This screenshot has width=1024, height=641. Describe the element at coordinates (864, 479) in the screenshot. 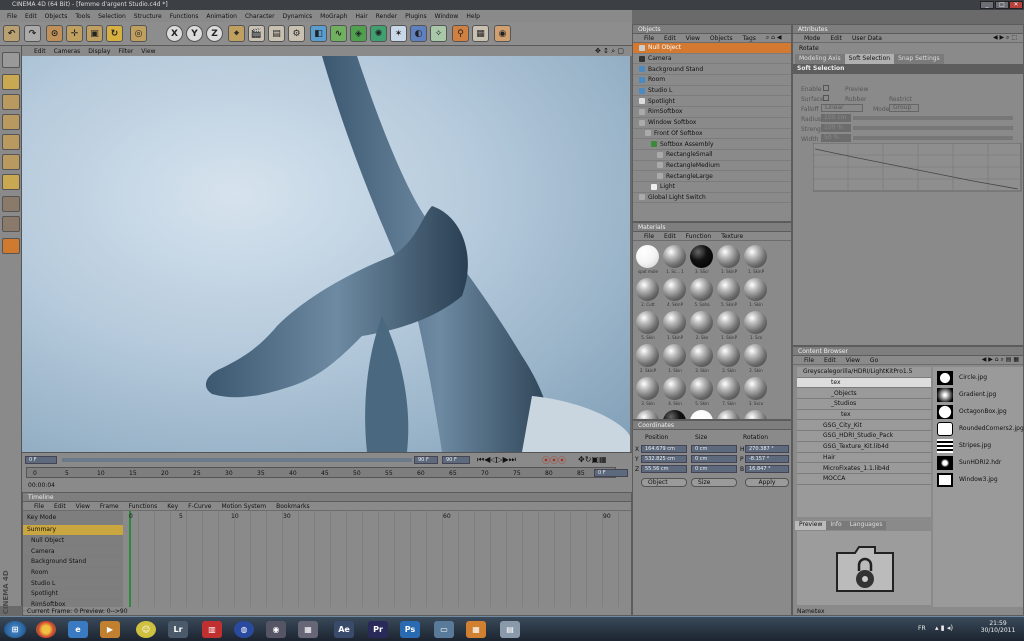

I see `cb-tree-mocca: MOCCA` at that location.